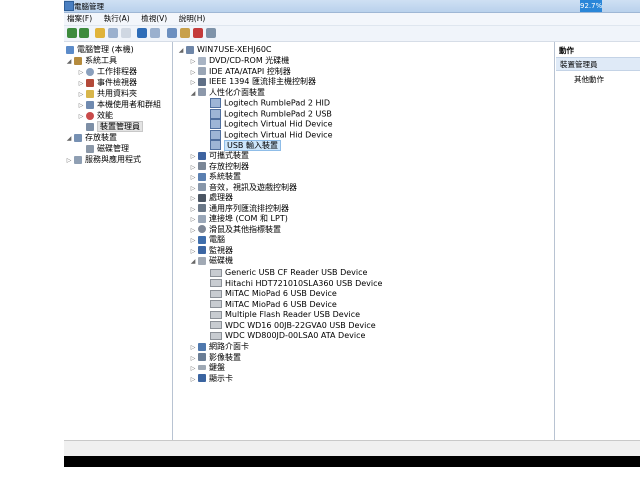  Describe the element at coordinates (198, 33) in the screenshot. I see `uninstall-icon` at that location.